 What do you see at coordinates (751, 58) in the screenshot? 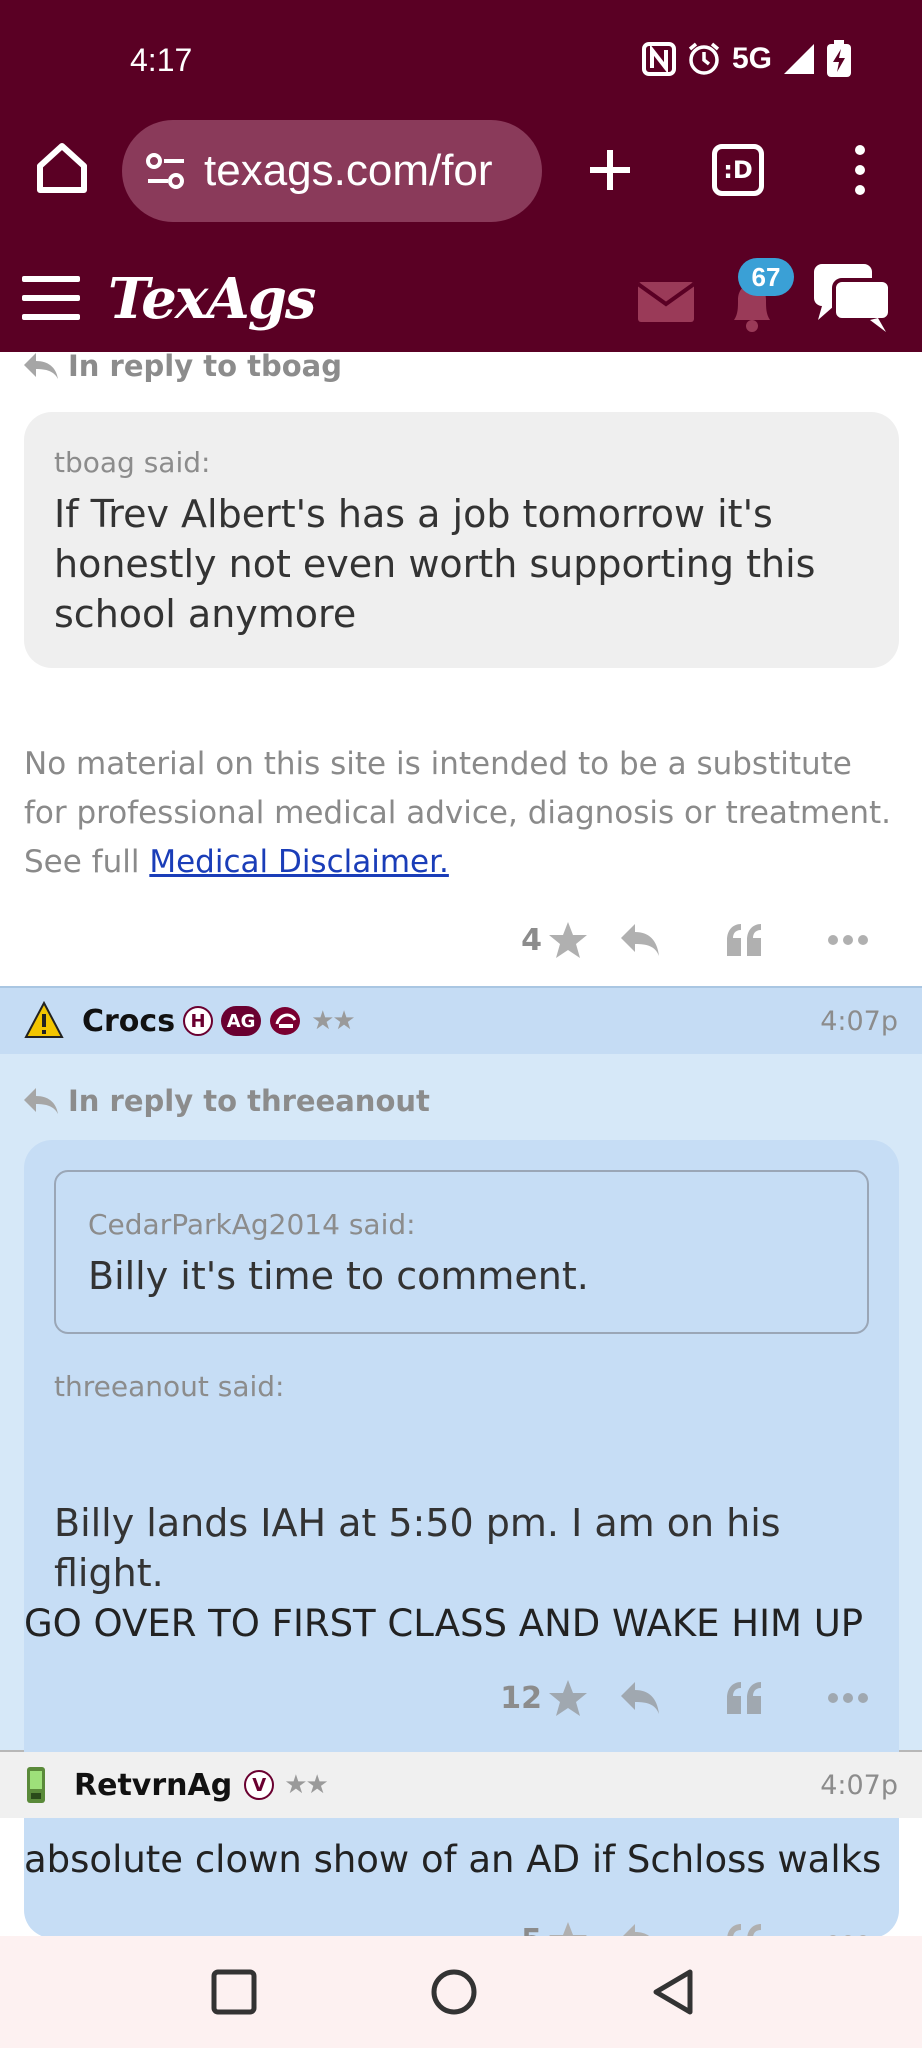
I see `network-label: 5G` at bounding box center [751, 58].